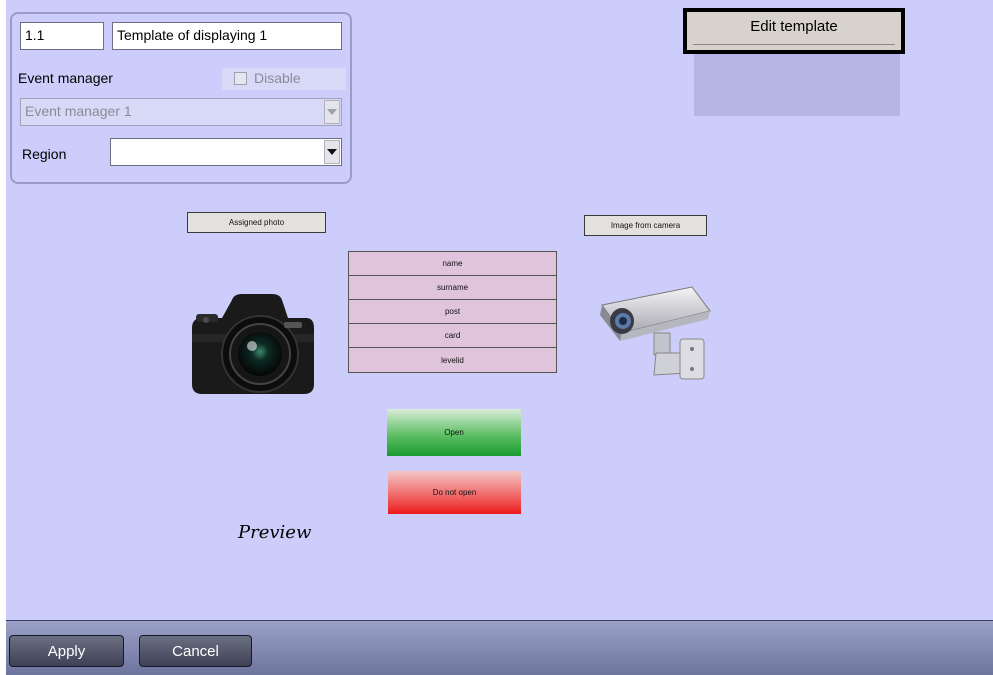 Image resolution: width=993 pixels, height=675 pixels. What do you see at coordinates (44, 154) in the screenshot?
I see `region-label: Region` at bounding box center [44, 154].